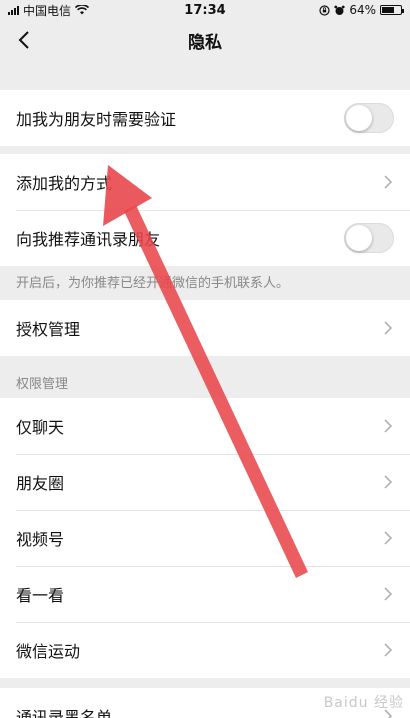 The height and width of the screenshot is (718, 410). What do you see at coordinates (40, 427) in the screenshot?
I see `permission-label: 仅聊天` at bounding box center [40, 427].